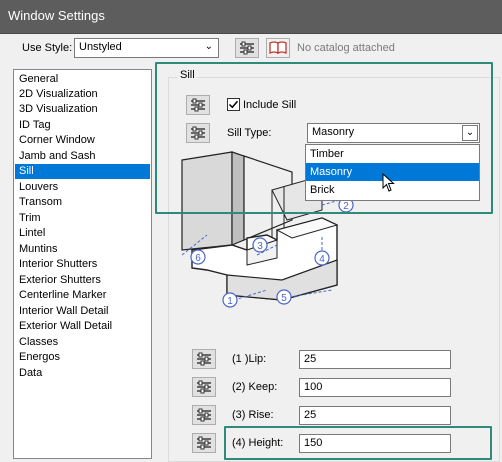 The width and height of the screenshot is (502, 462). What do you see at coordinates (82, 218) in the screenshot?
I see `nav-item-trim: Trim` at bounding box center [82, 218].